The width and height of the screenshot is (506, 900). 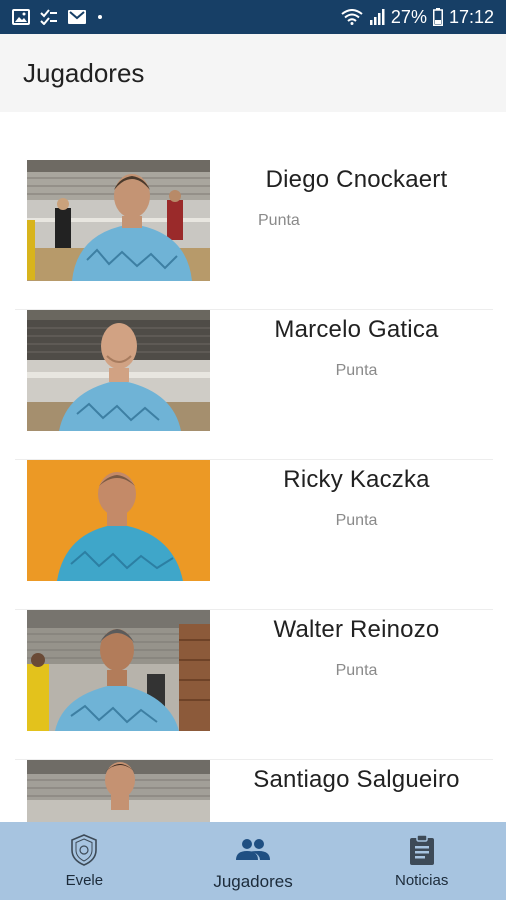 I want to click on bottom-navigation: Evele Jugadores Noticias, so click(x=253, y=861).